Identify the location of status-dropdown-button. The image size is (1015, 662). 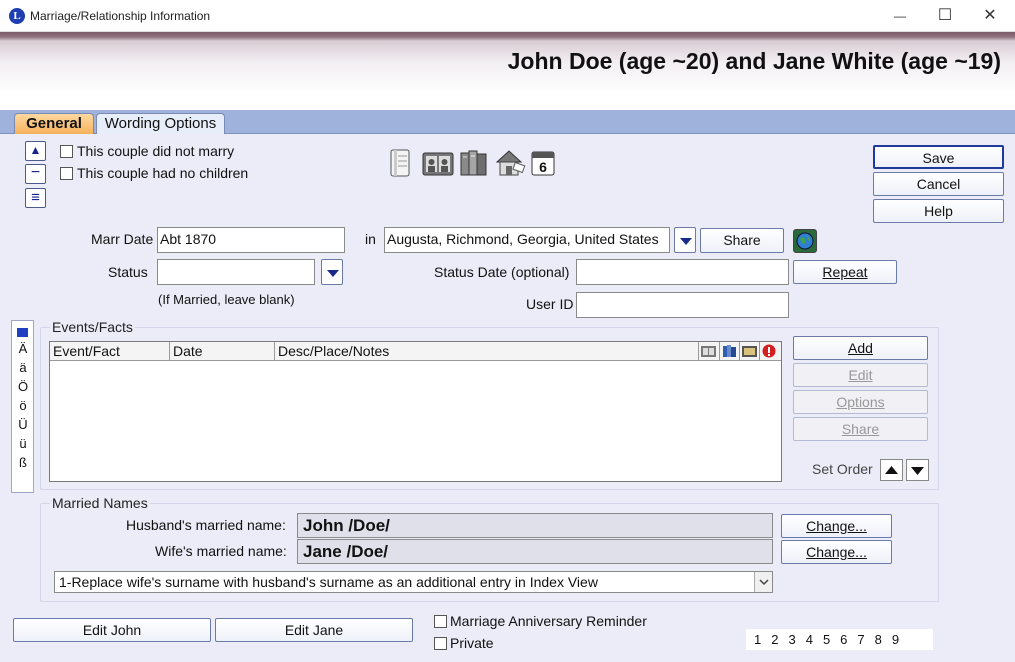
(332, 272).